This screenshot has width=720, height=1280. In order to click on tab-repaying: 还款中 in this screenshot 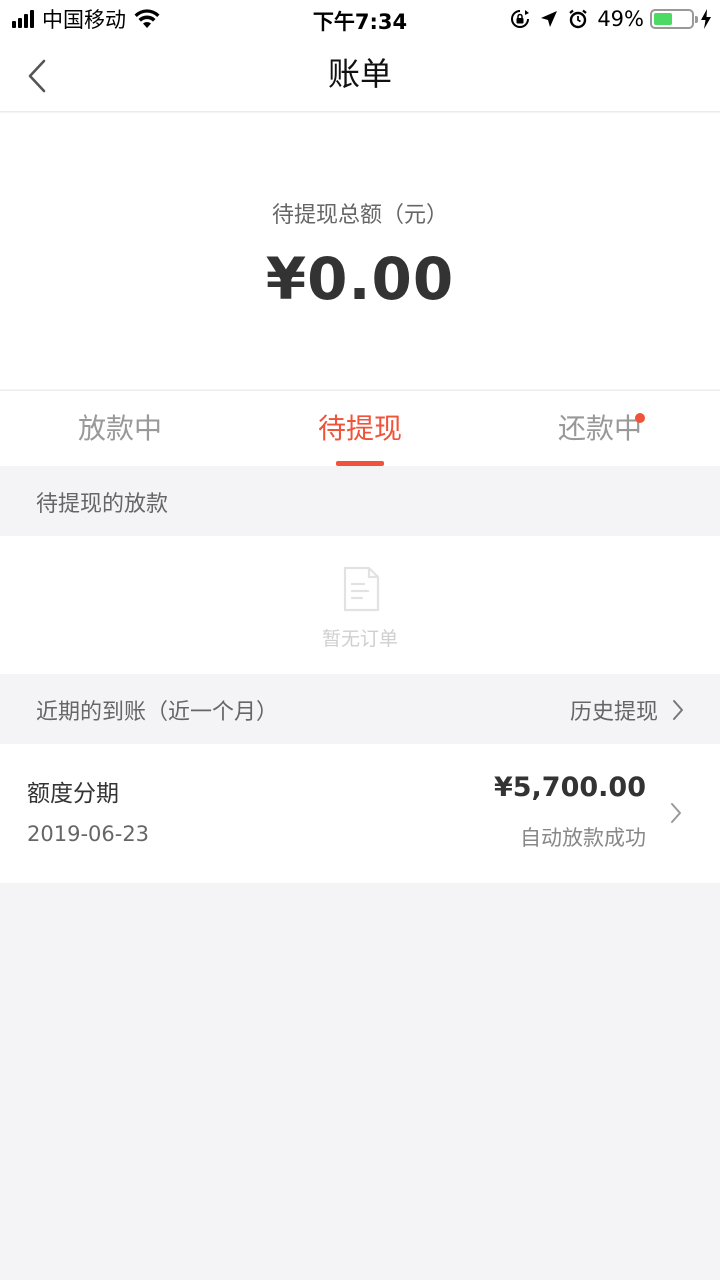, I will do `click(600, 428)`.